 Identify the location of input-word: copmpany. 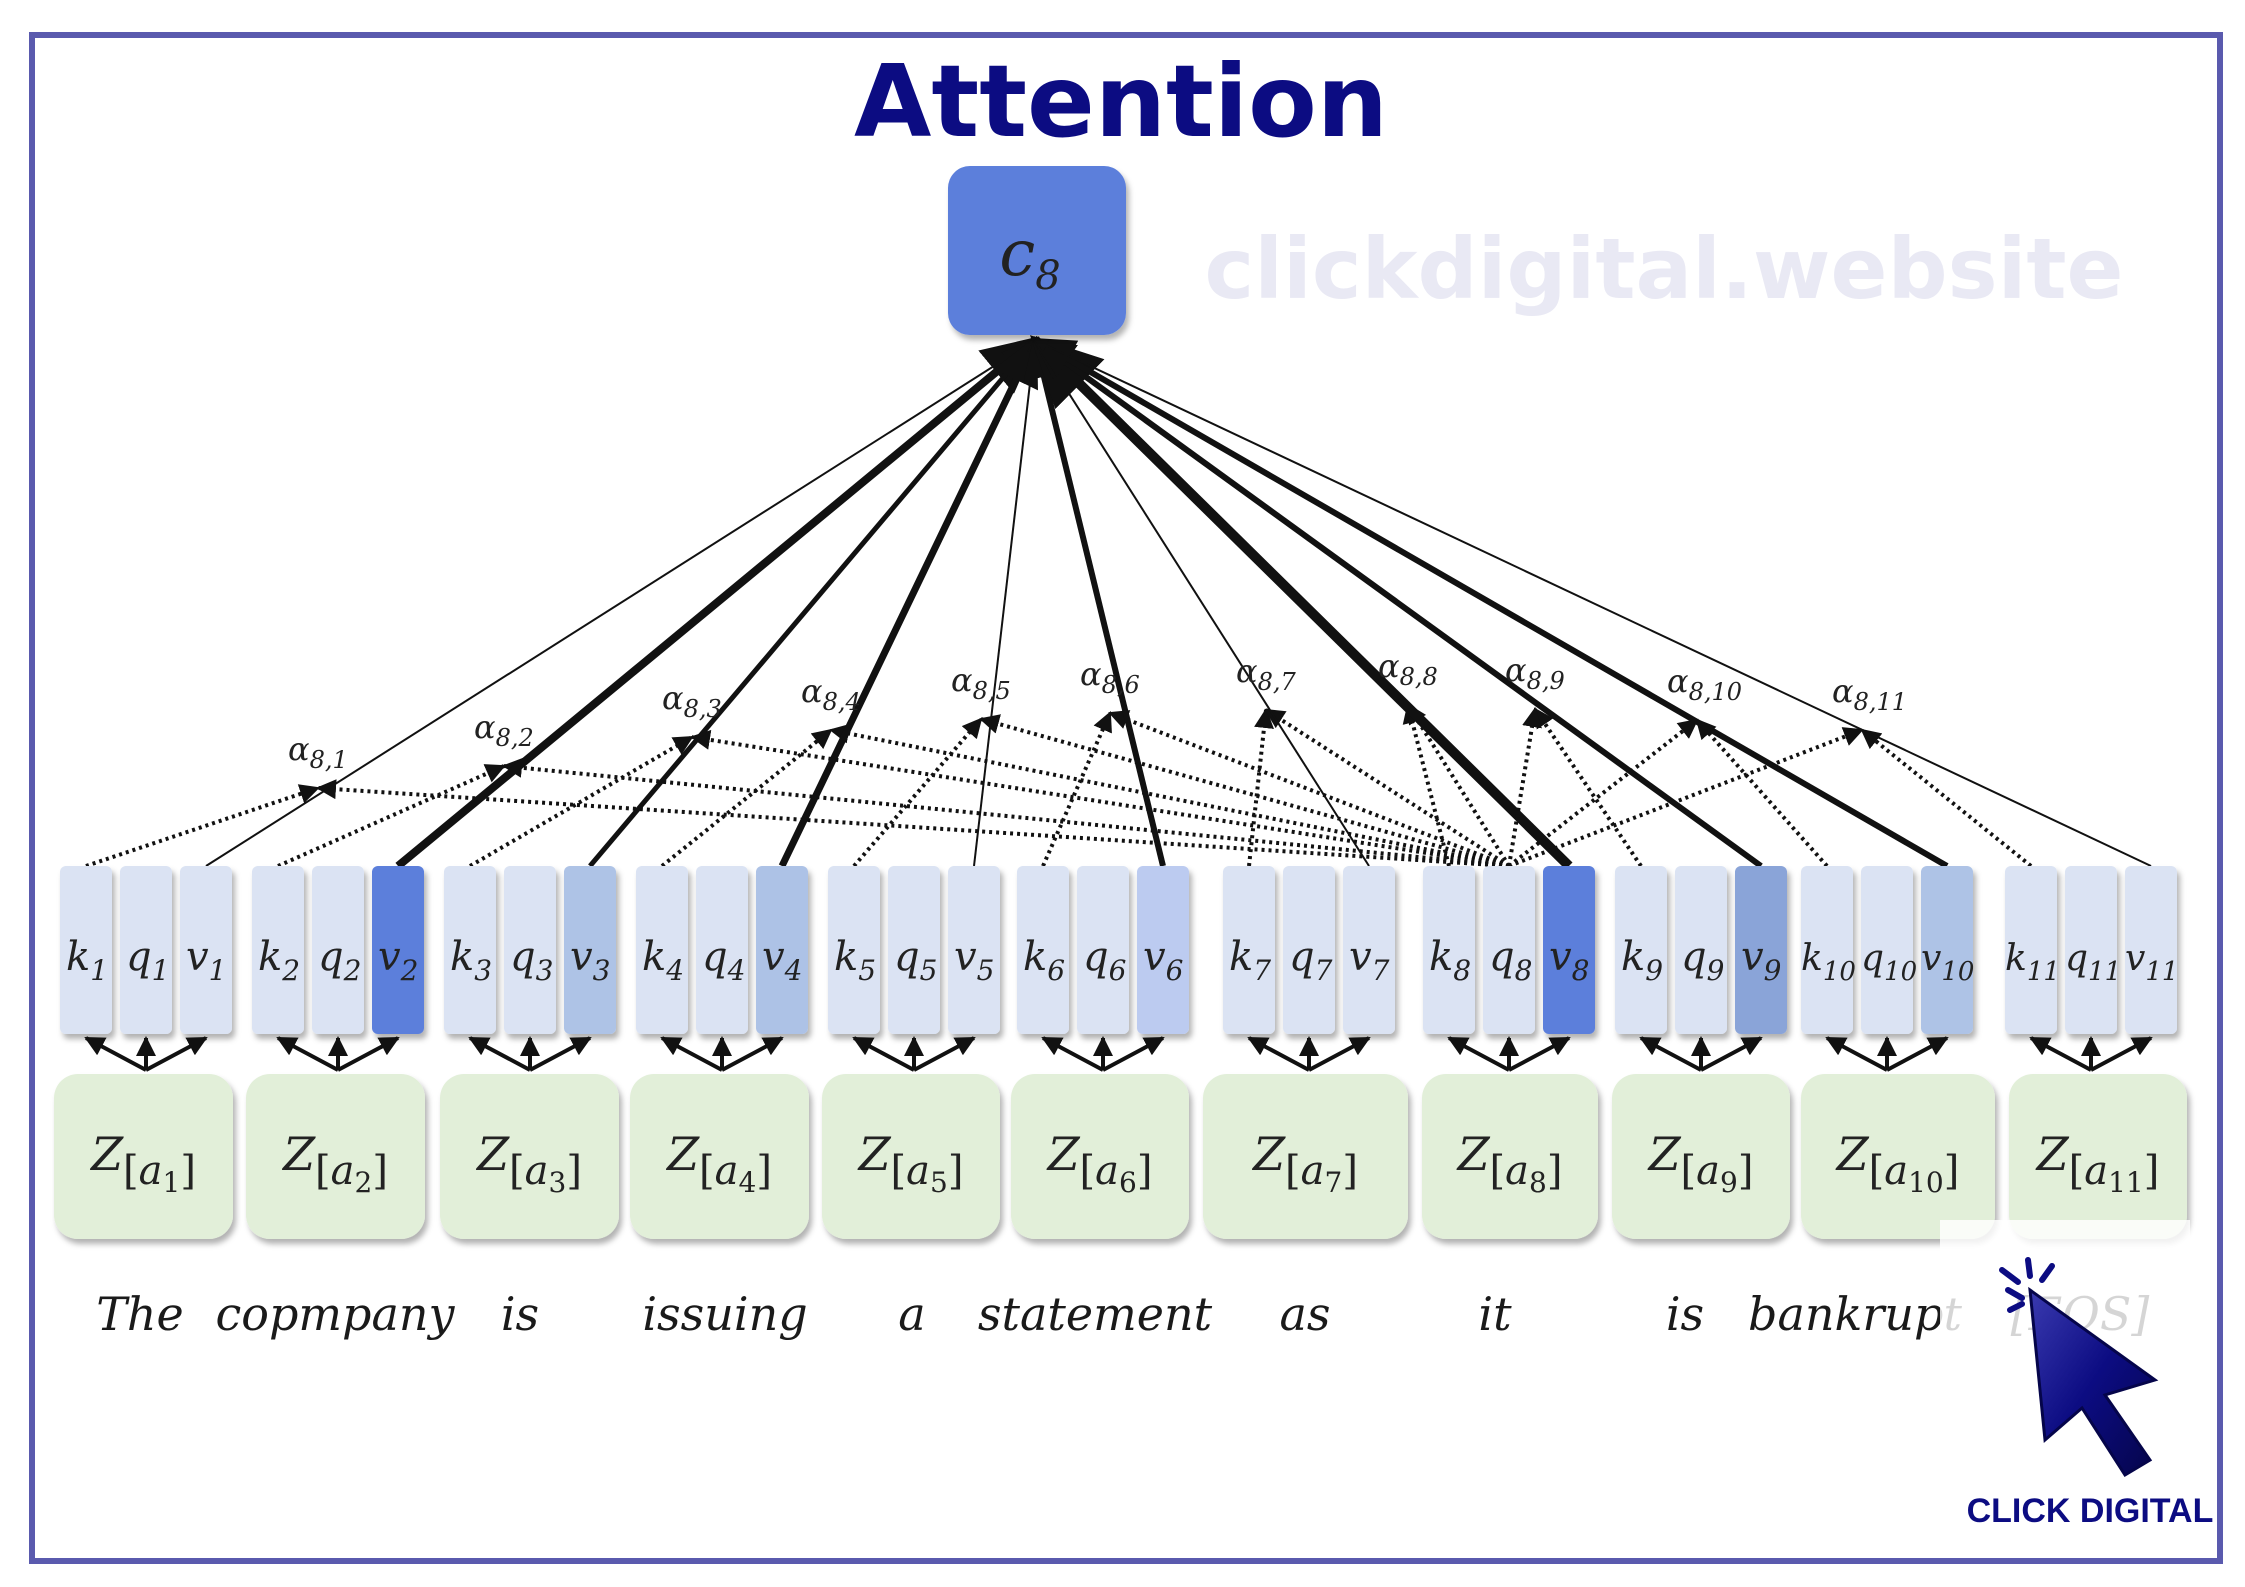
(335, 1314).